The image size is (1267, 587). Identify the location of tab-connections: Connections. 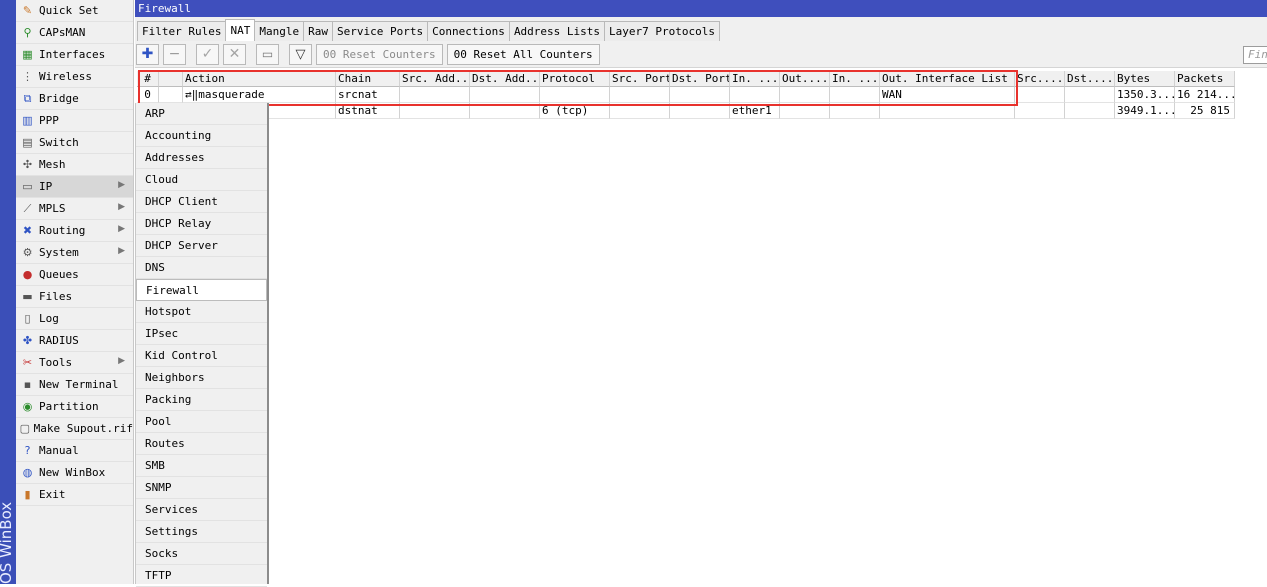
(468, 31).